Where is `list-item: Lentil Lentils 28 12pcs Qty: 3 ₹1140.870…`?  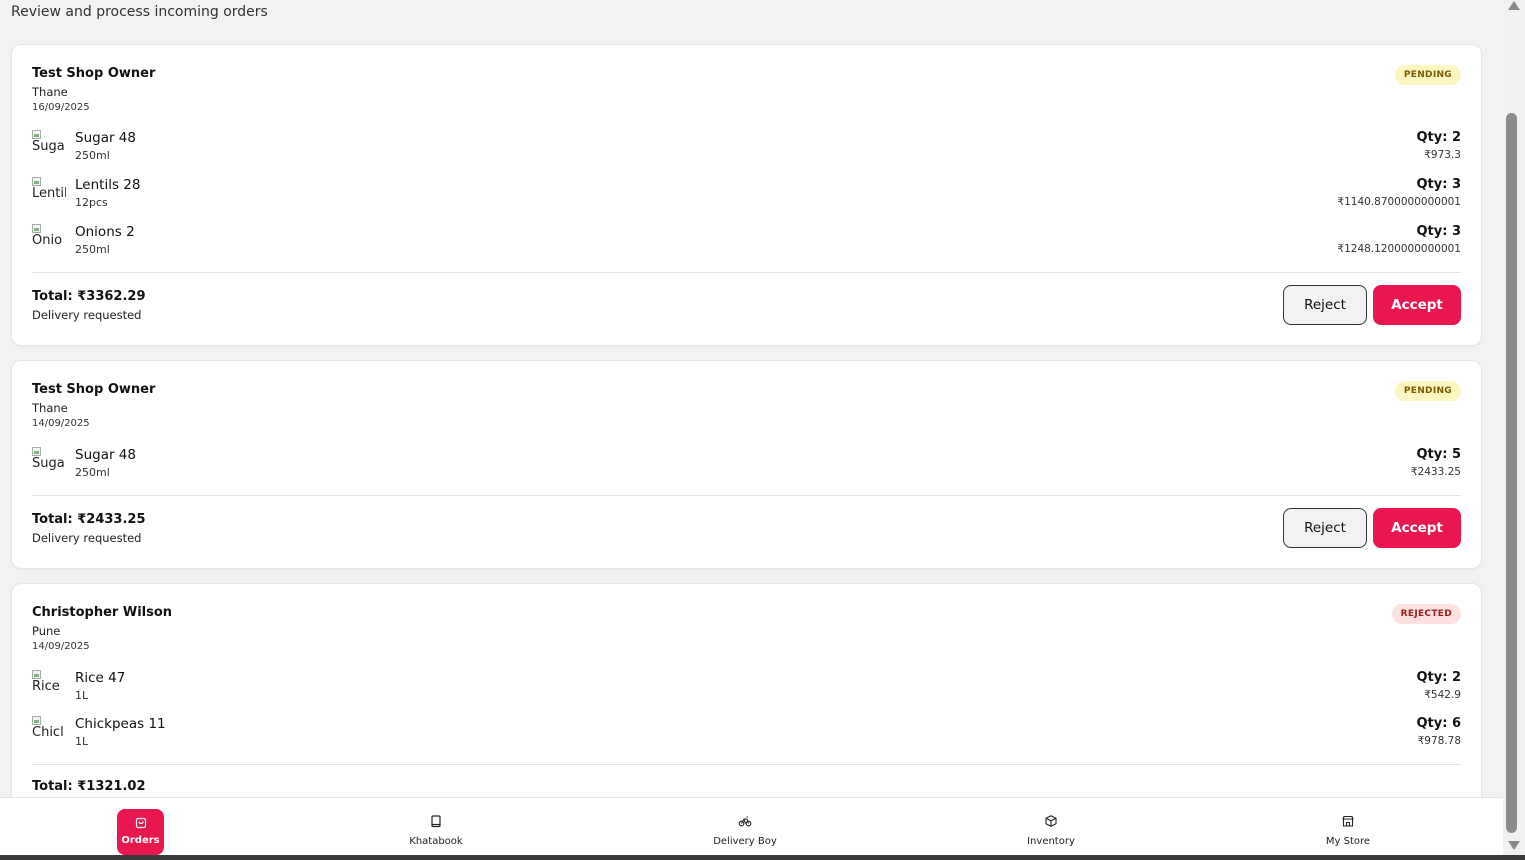
list-item: Lentil Lentils 28 12pcs Qty: 3 ₹1140.870… is located at coordinates (746, 197).